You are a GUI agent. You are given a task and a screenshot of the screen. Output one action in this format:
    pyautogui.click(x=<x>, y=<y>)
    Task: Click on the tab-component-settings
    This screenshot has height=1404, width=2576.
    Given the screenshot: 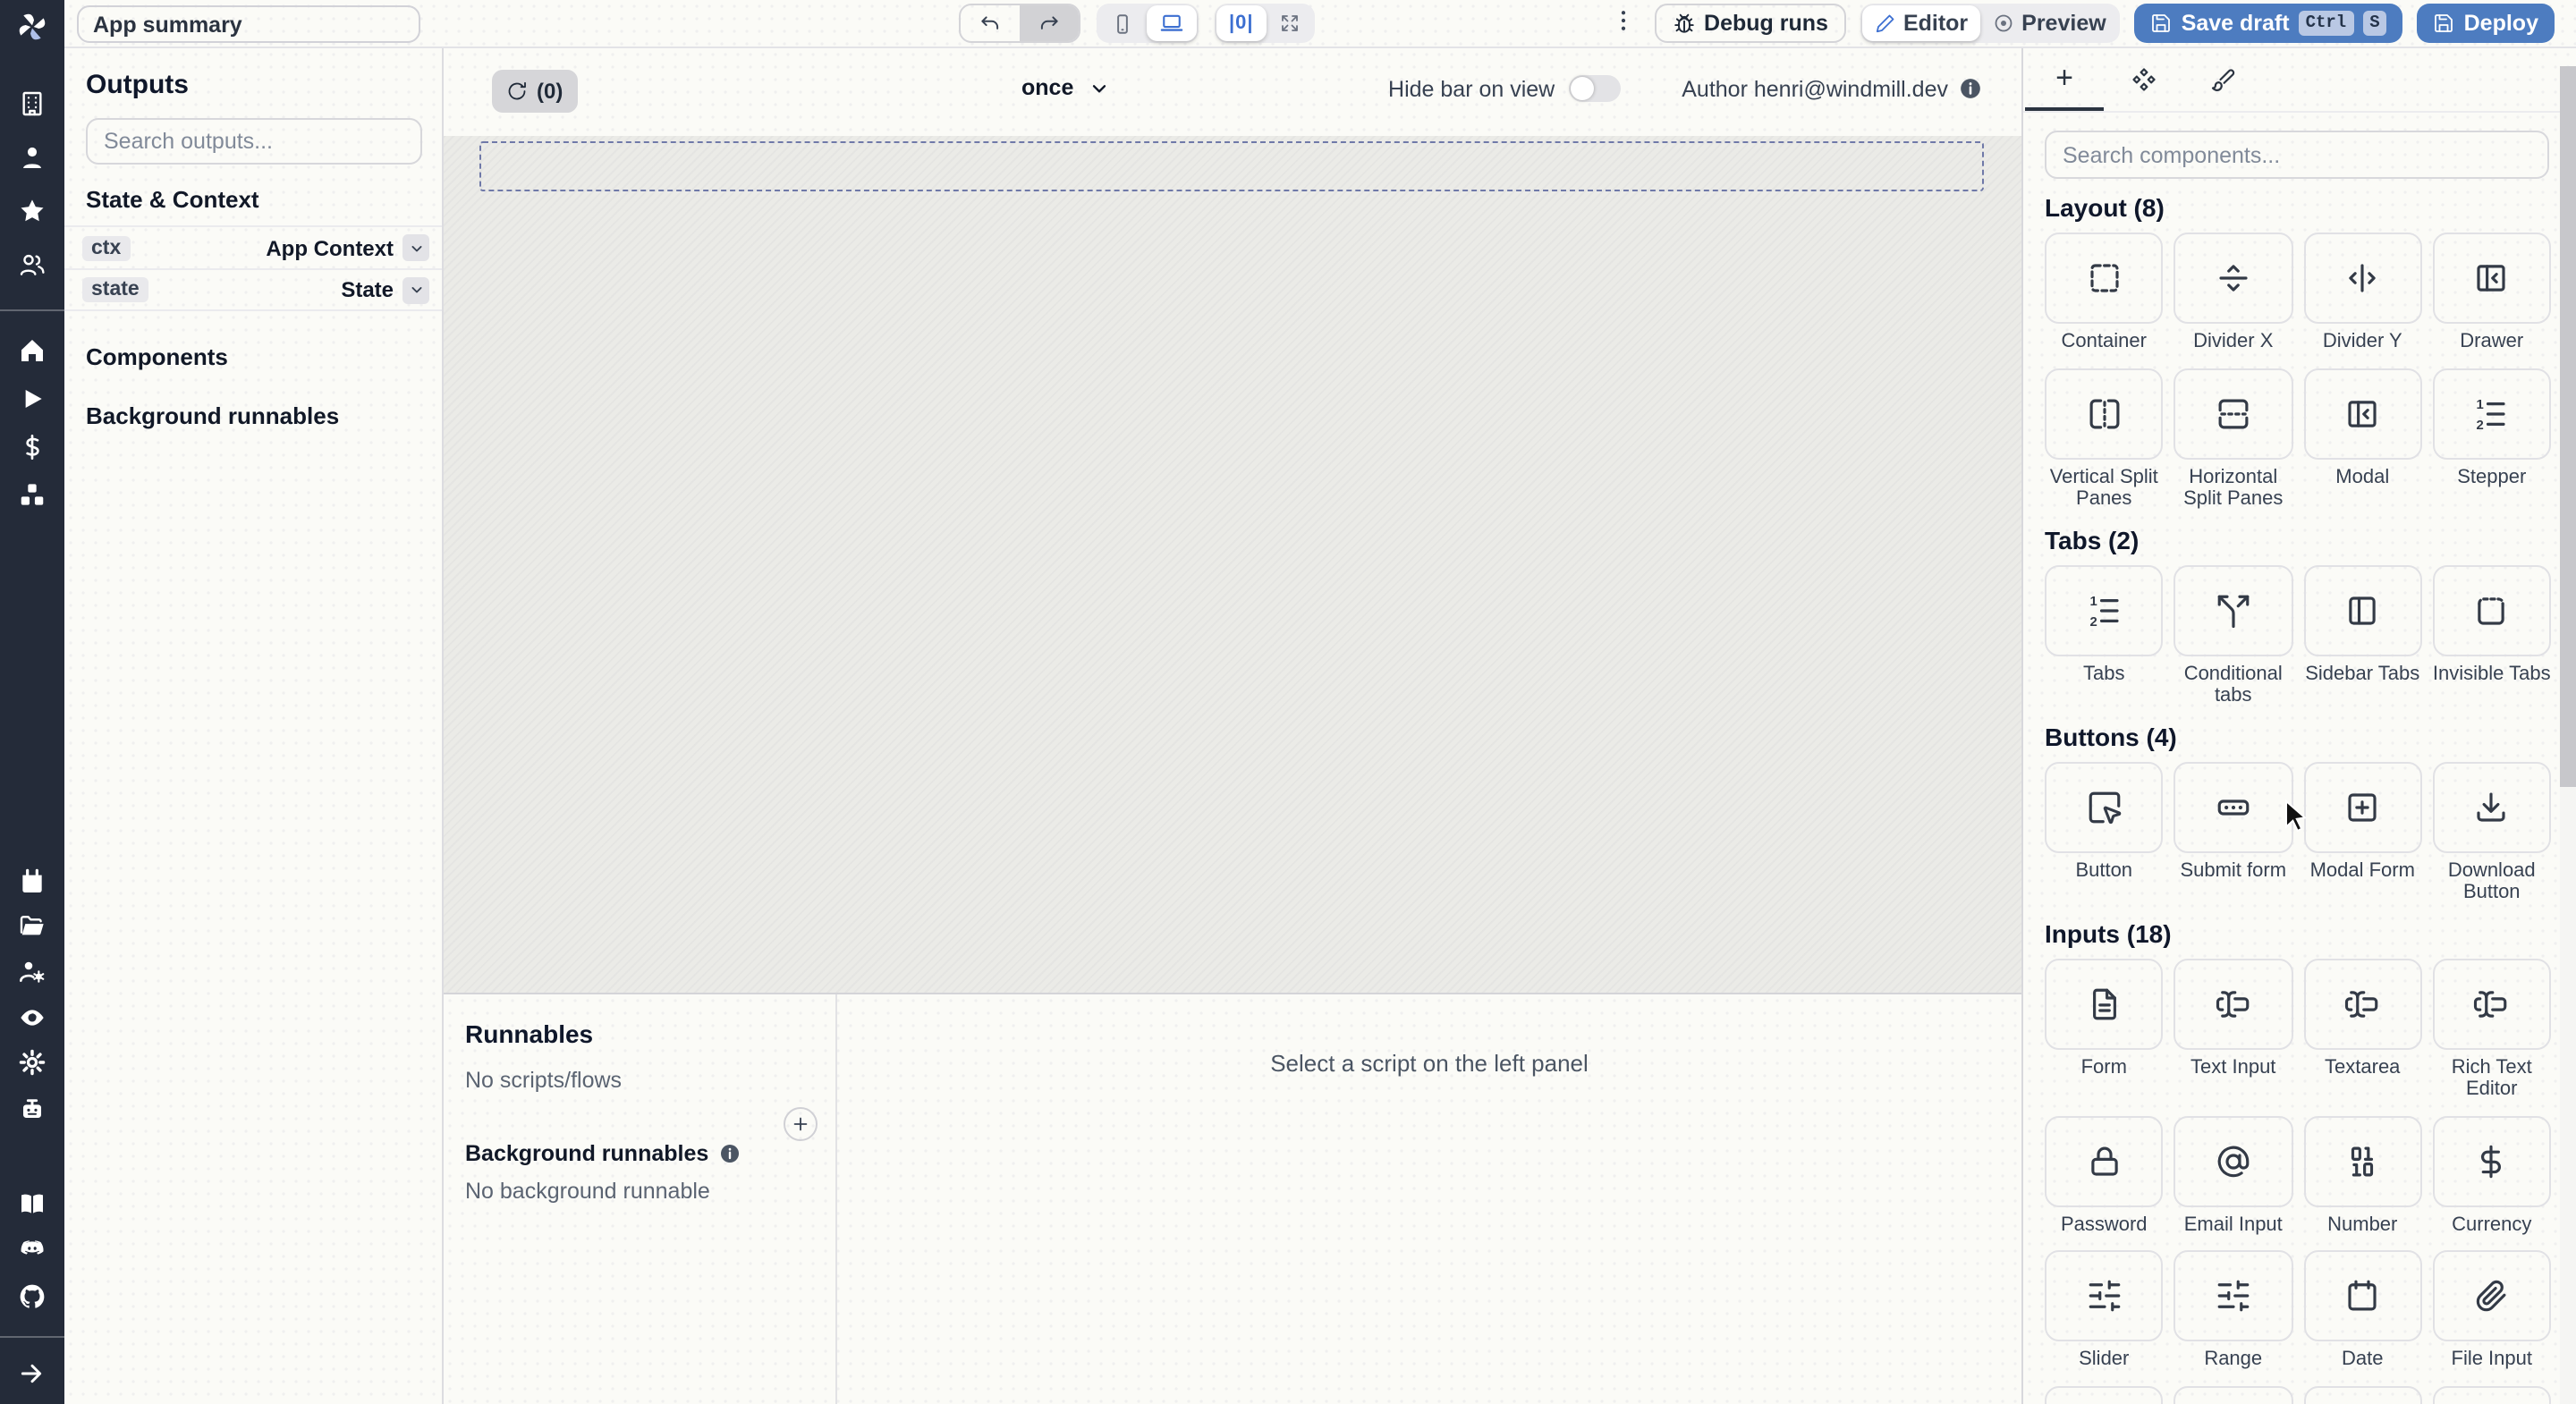 What is the action you would take?
    pyautogui.click(x=2143, y=80)
    